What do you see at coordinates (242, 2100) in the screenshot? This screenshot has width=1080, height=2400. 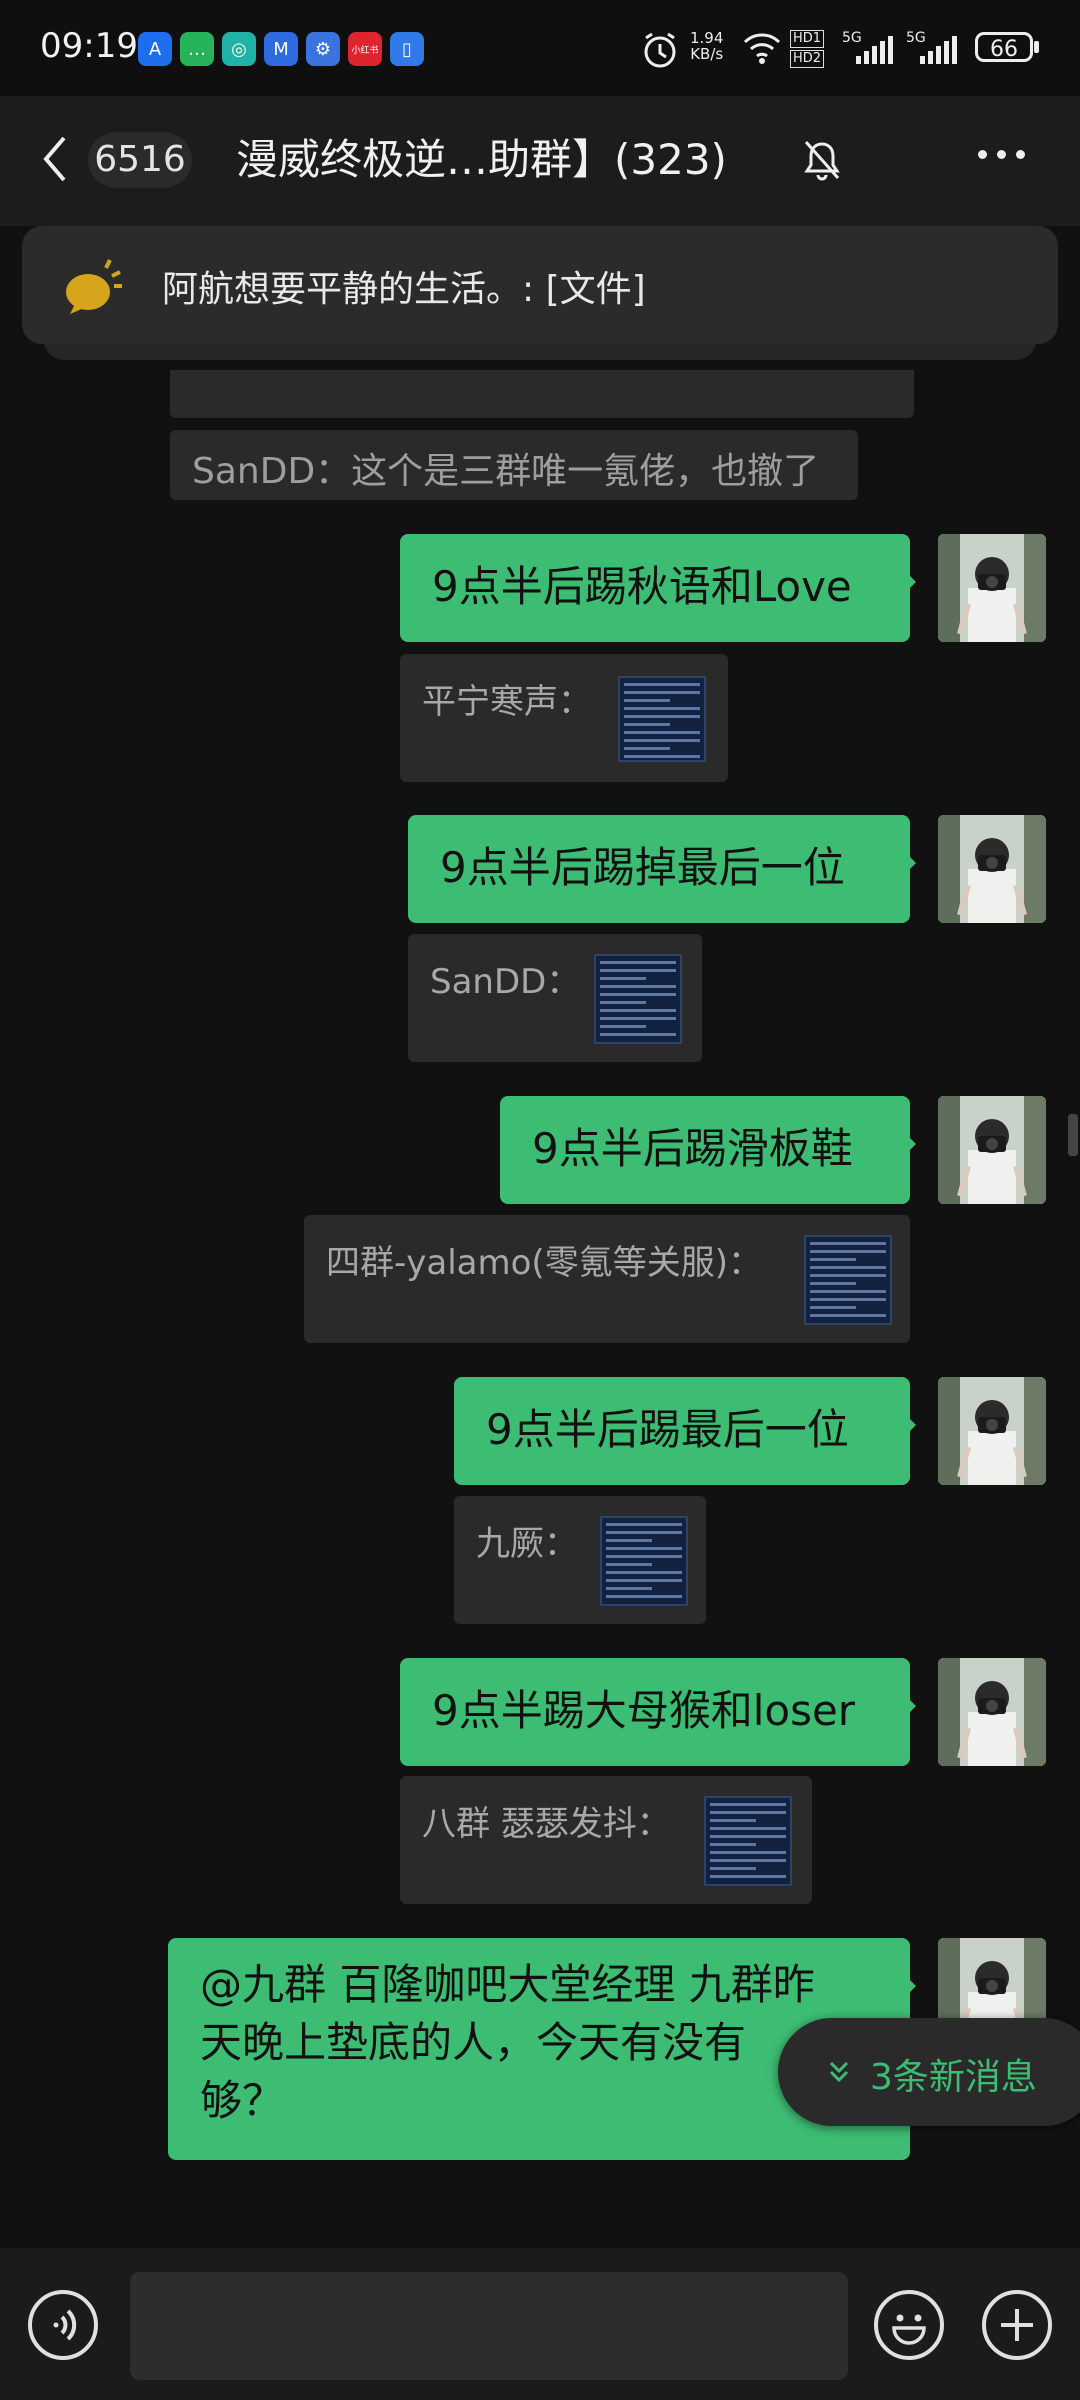 I see `message-text-line: 够？` at bounding box center [242, 2100].